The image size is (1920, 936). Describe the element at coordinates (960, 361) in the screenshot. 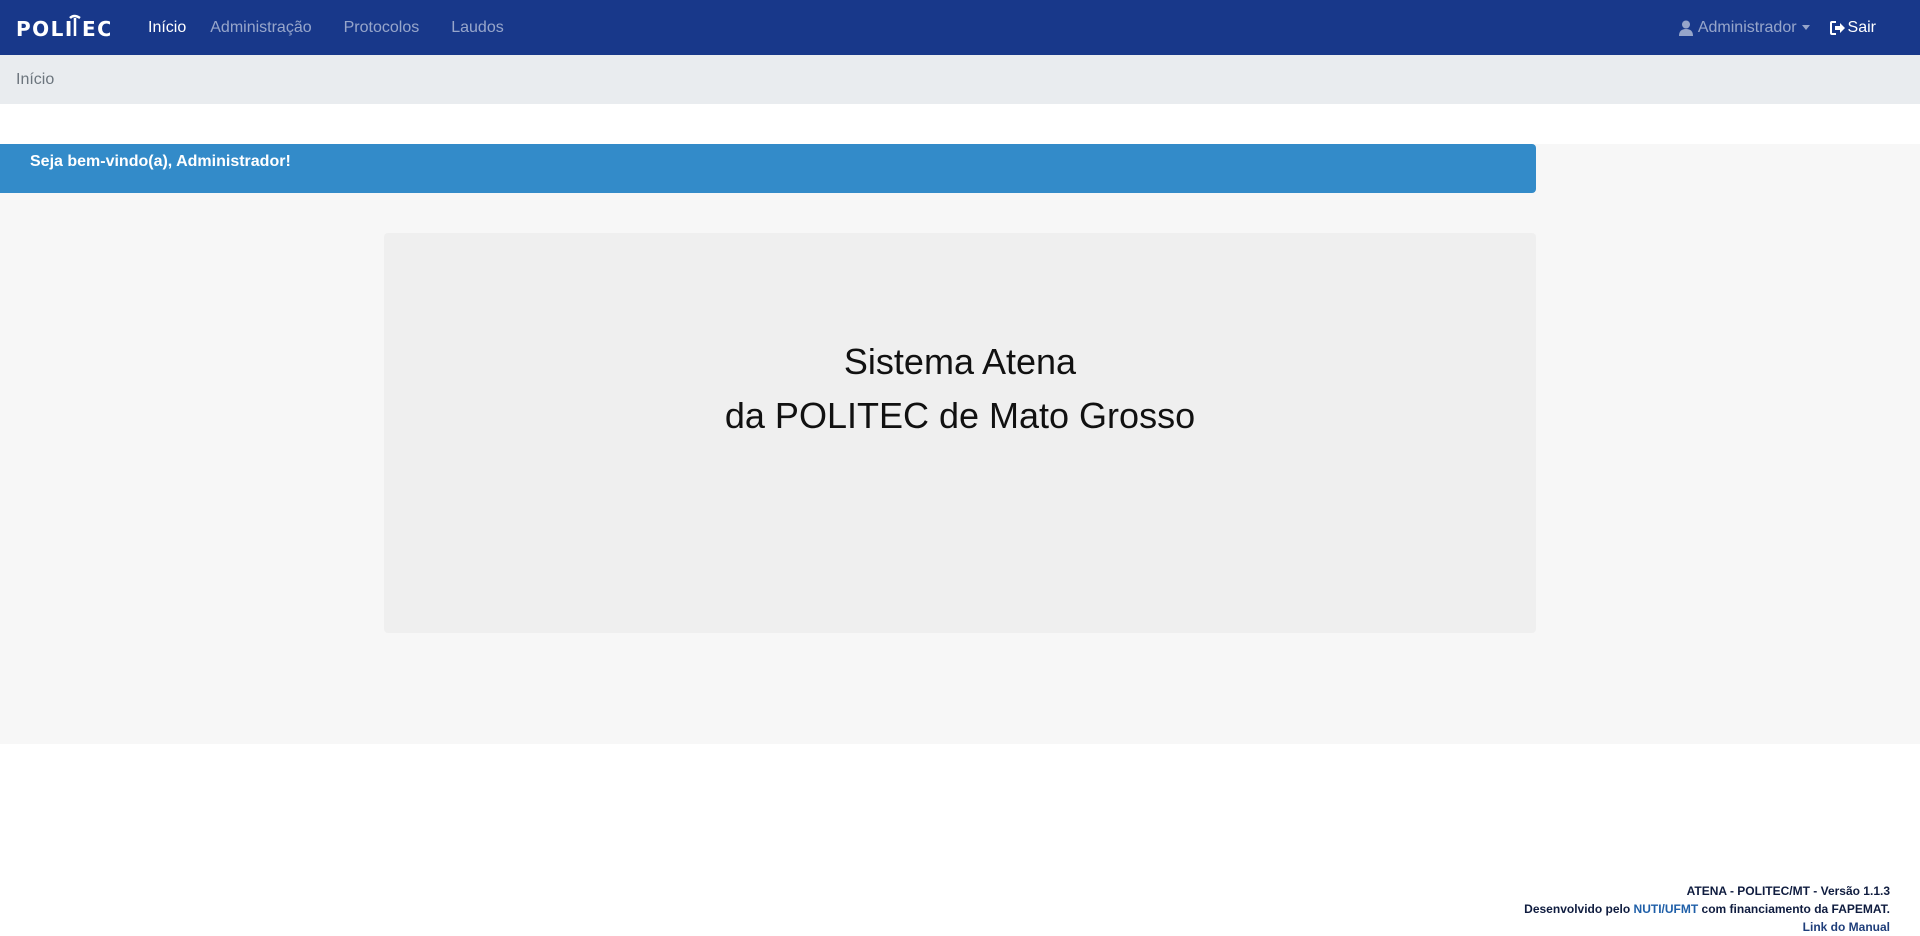

I see `hero-title-line-1: Sistema Atena` at that location.